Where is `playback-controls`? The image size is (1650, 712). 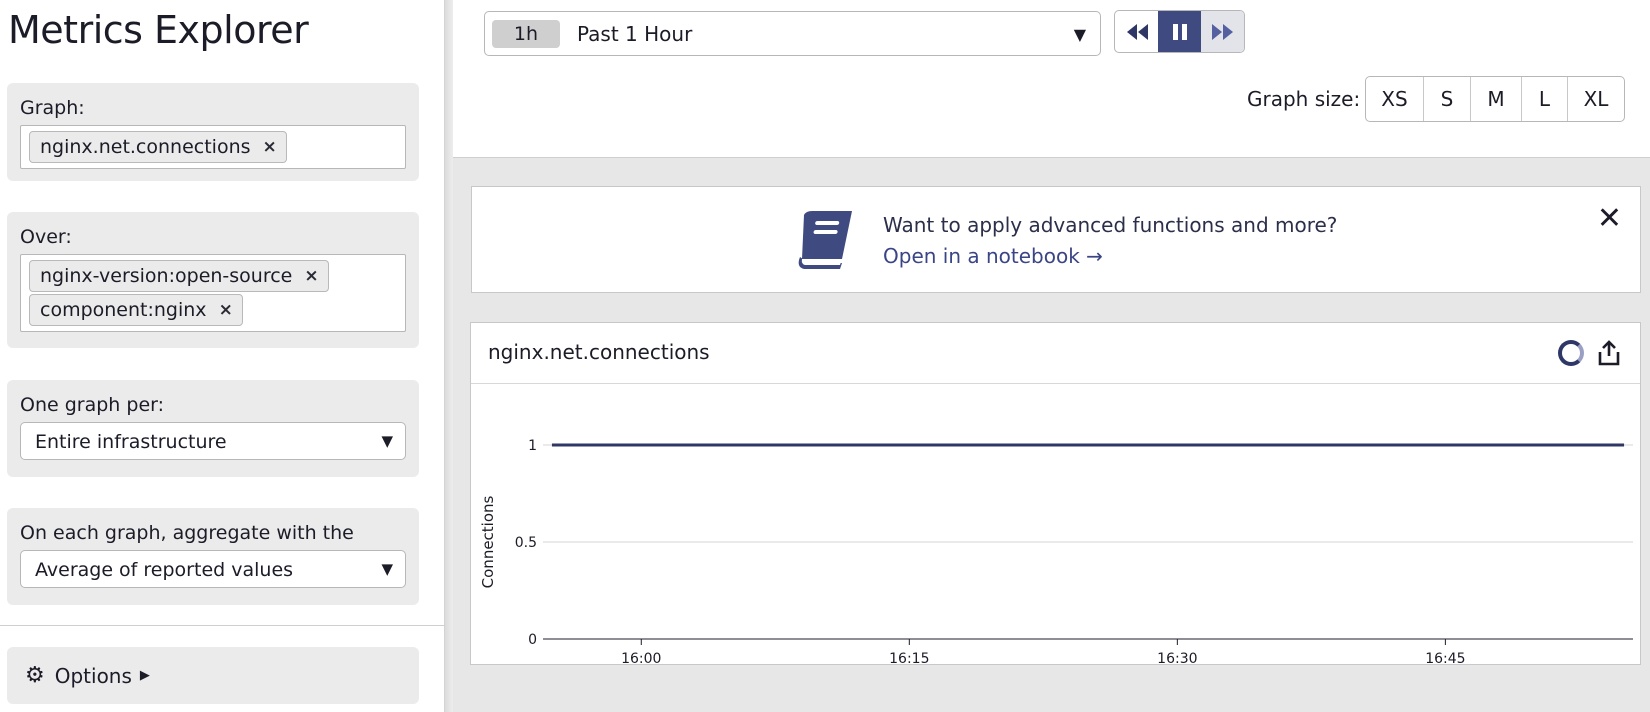 playback-controls is located at coordinates (1179, 31).